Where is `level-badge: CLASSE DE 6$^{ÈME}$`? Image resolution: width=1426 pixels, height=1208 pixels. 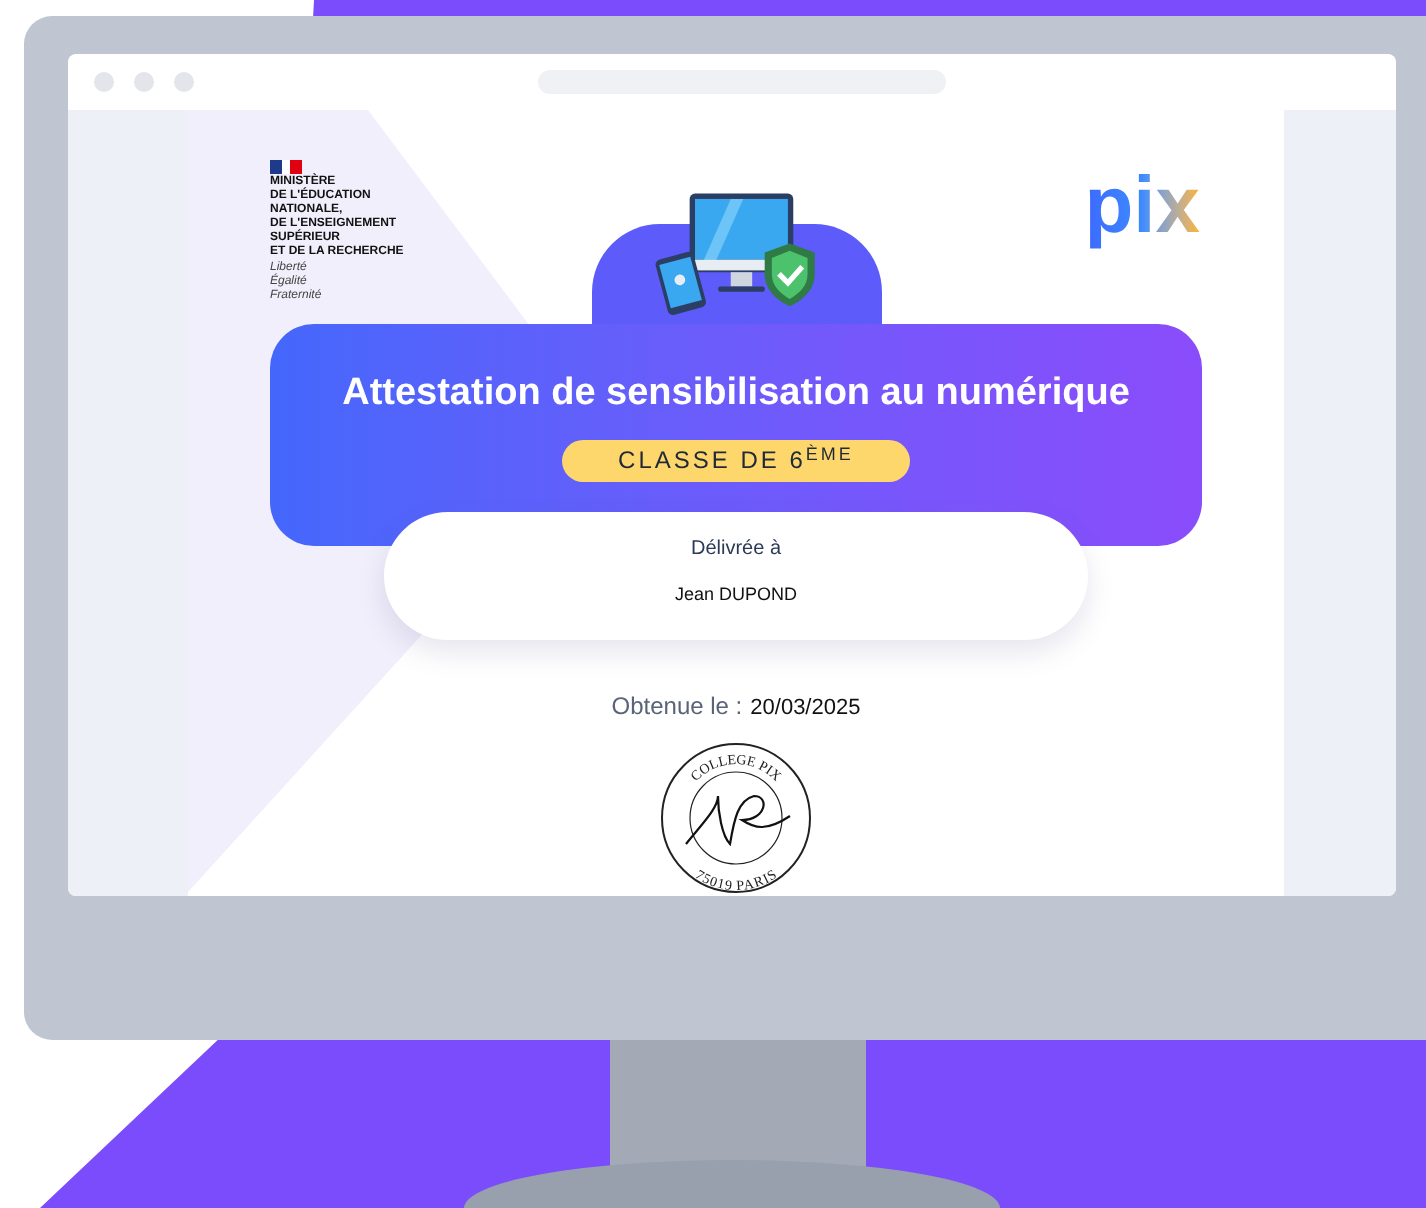
level-badge: CLASSE DE 6$^{ÈME}$ is located at coordinates (736, 461).